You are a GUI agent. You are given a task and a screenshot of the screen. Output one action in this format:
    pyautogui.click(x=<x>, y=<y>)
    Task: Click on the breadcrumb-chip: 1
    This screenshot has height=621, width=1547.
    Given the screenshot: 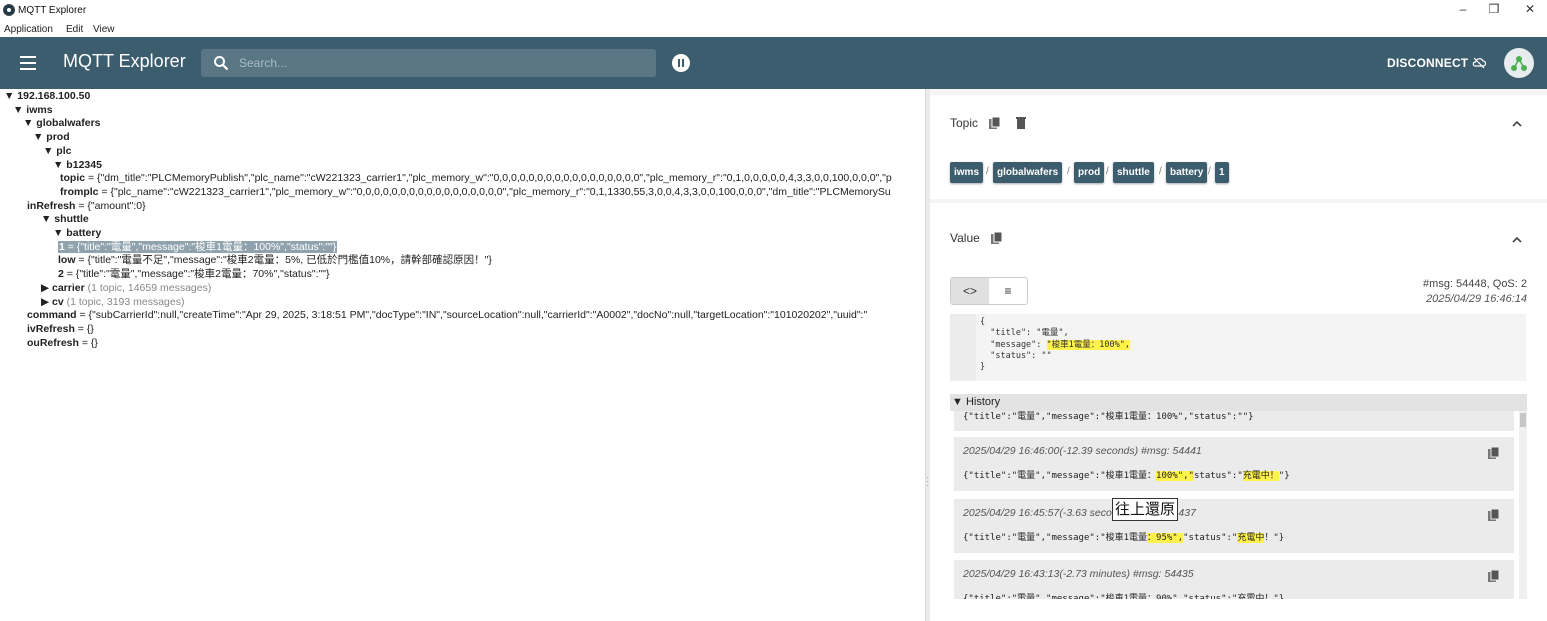 What is the action you would take?
    pyautogui.click(x=1222, y=172)
    